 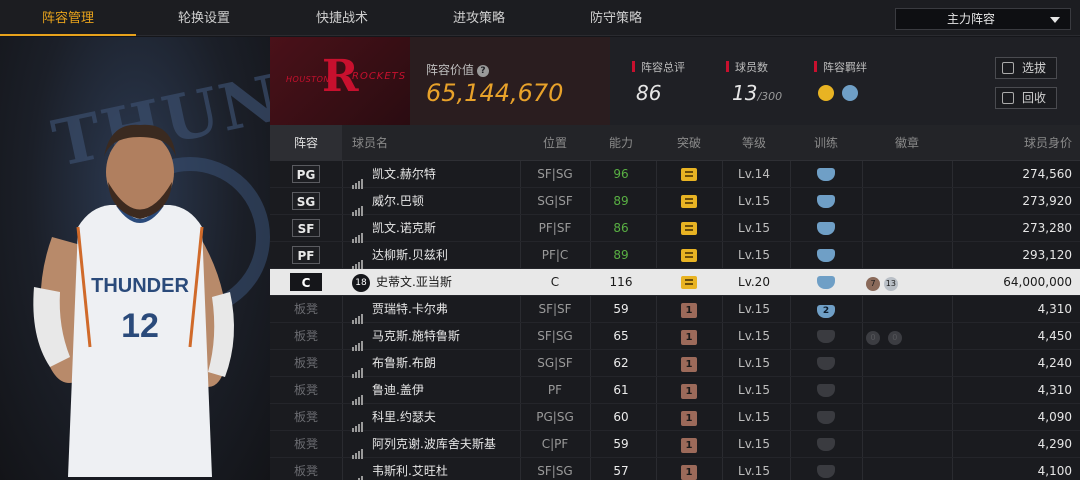 I want to click on col-badge: 徽章, so click(x=907, y=143).